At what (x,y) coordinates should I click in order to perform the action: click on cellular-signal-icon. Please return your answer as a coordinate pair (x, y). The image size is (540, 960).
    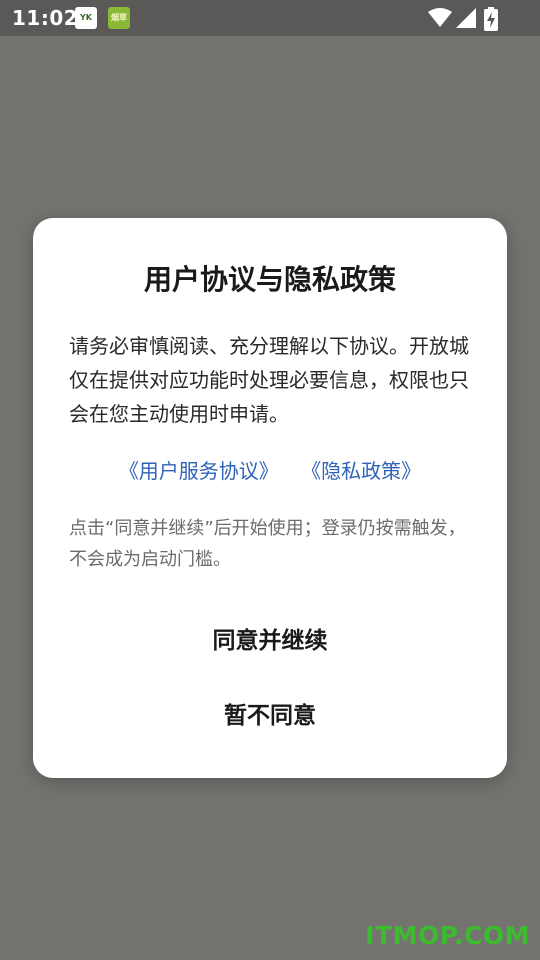
    Looking at the image, I should click on (466, 18).